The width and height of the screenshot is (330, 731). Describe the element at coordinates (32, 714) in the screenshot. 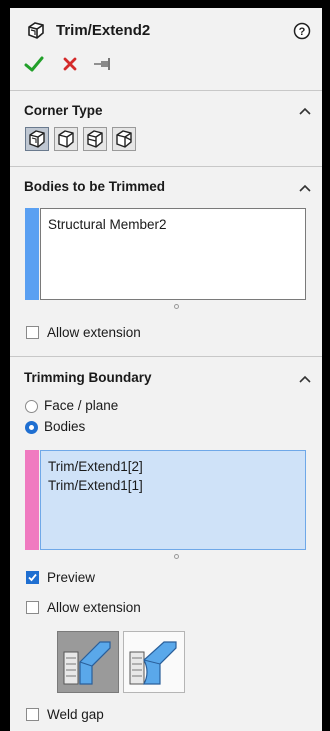

I see `weld-gap-checkbox` at that location.